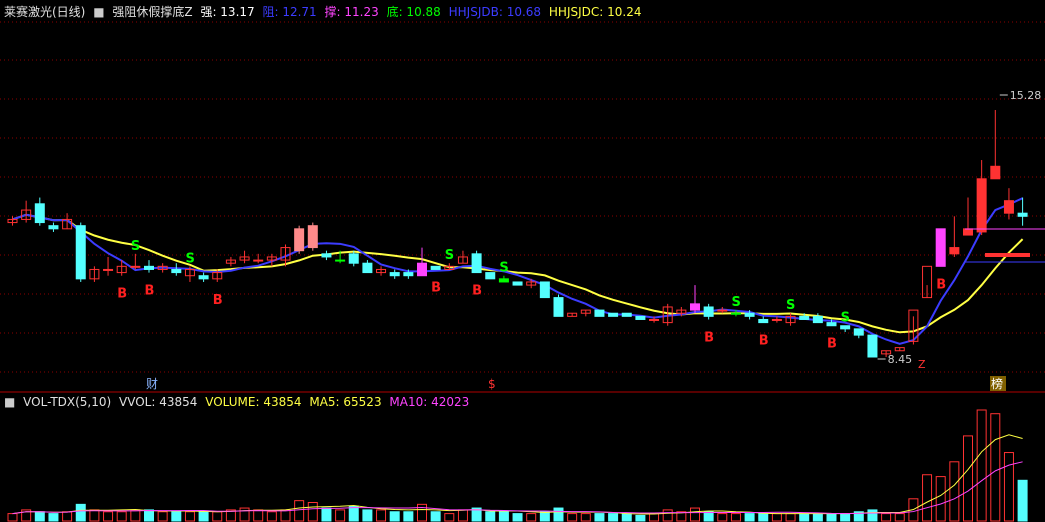 The width and height of the screenshot is (1045, 522). Describe the element at coordinates (67, 402) in the screenshot. I see `volume-indicator-name: VOL-TDX(5,10)` at that location.